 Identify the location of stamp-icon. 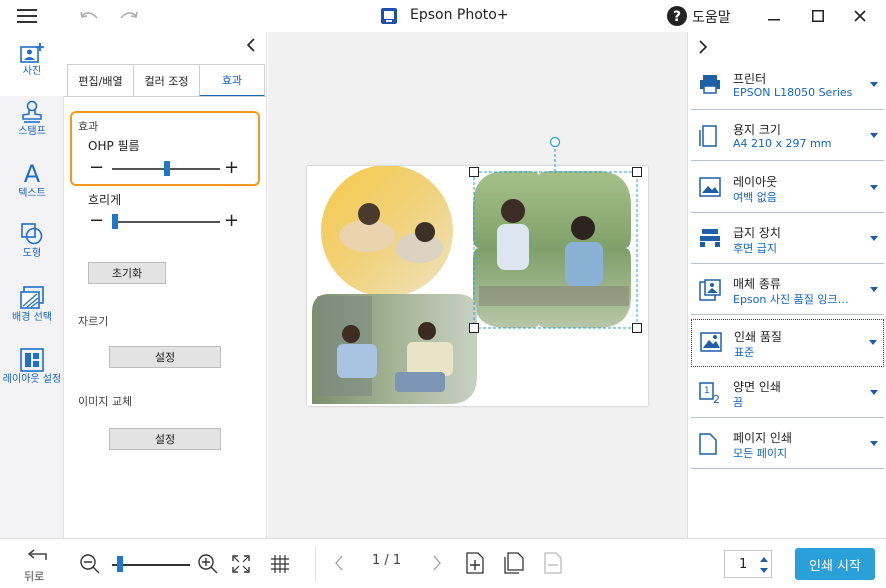
(32, 112).